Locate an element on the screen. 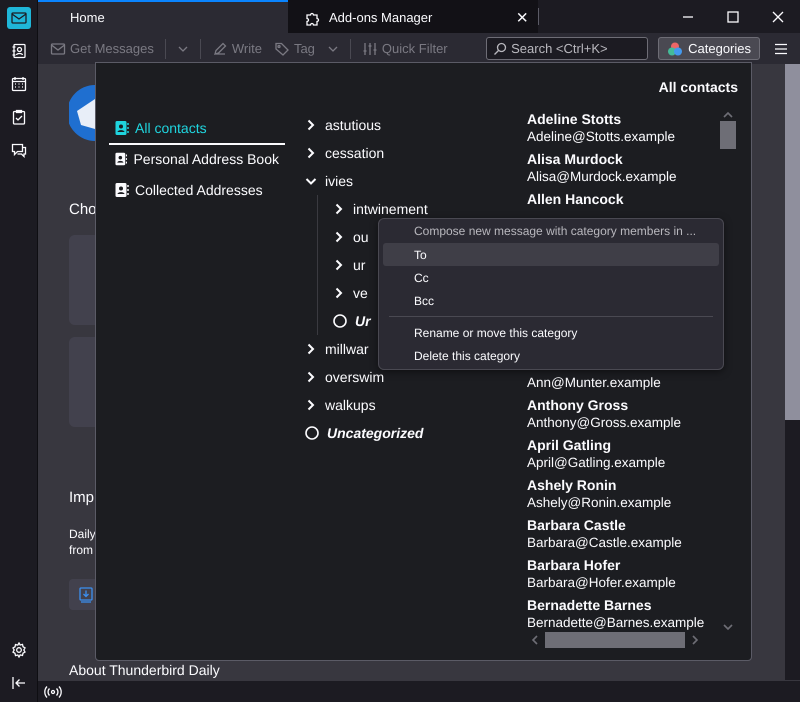  contact-email: Adeline@Stotts.example is located at coordinates (601, 136).